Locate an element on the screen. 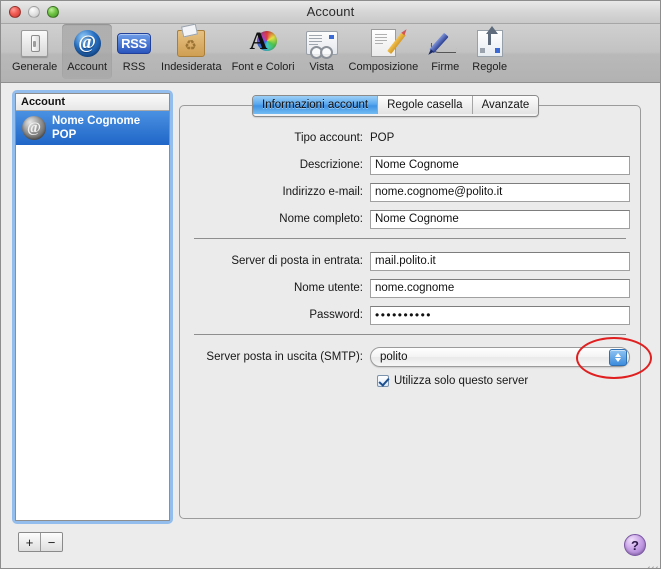  nome-completo-input is located at coordinates (500, 219).